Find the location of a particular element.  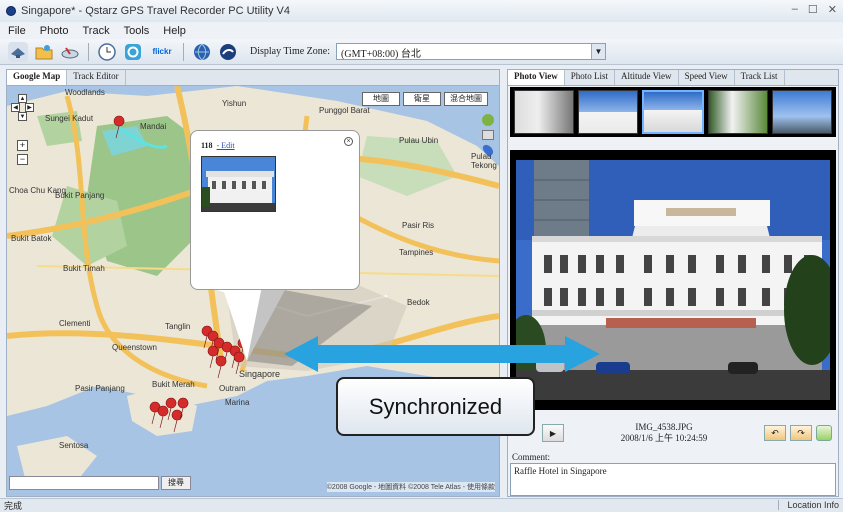

photo-filename: IMG_4538.JPG is located at coordinates (664, 427).